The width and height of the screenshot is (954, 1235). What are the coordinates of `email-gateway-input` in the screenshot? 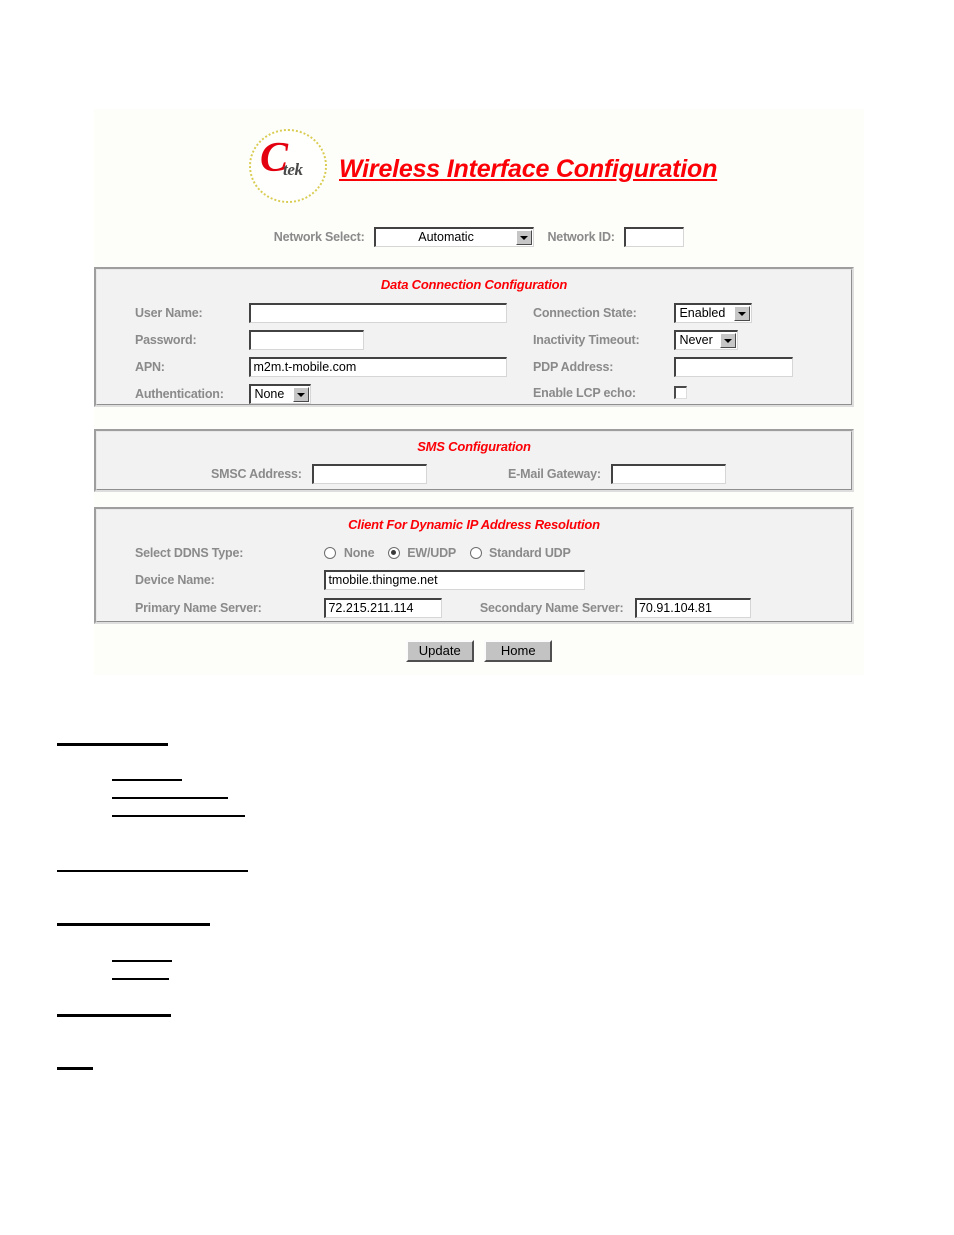 It's located at (669, 474).